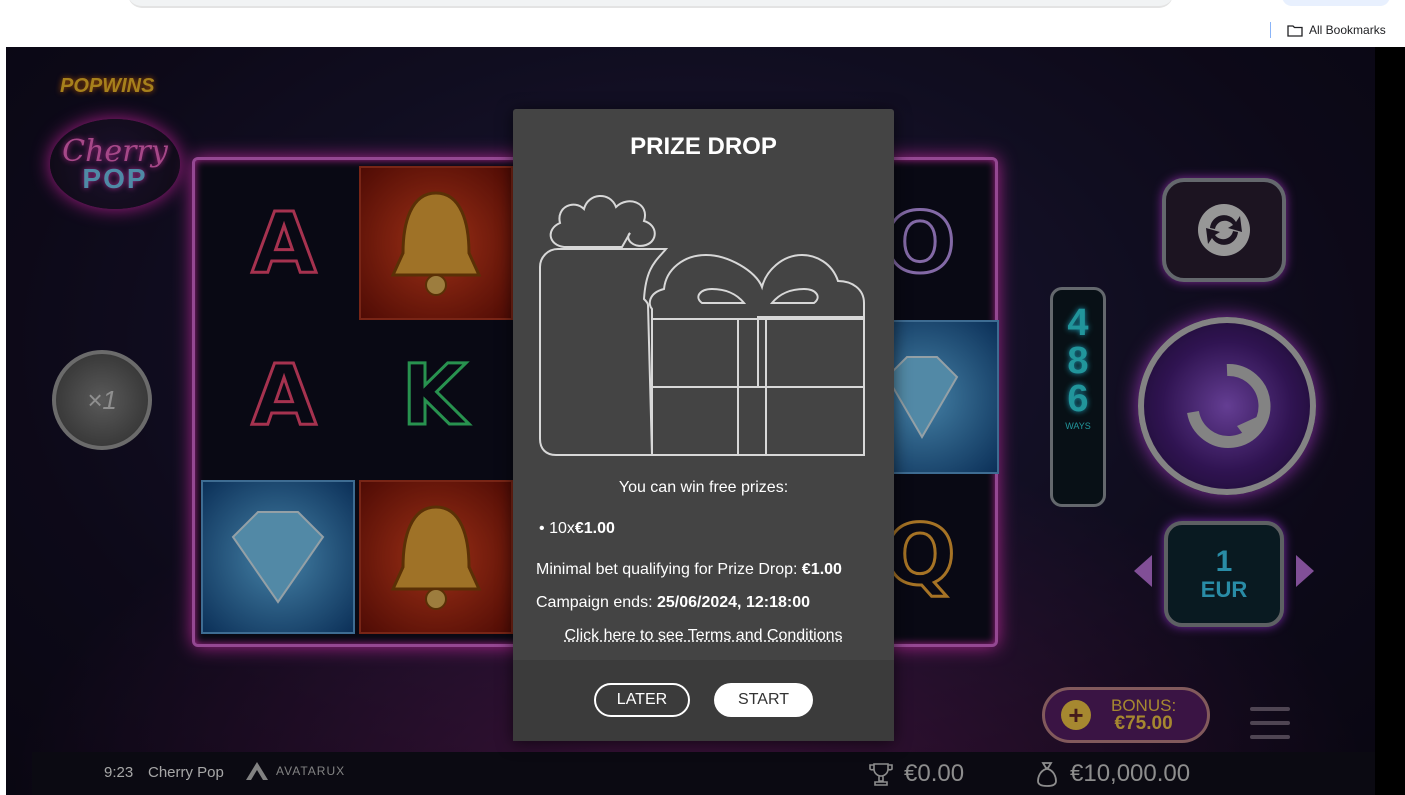 The height and width of the screenshot is (795, 1405). What do you see at coordinates (642, 700) in the screenshot?
I see `later-button: LATER` at bounding box center [642, 700].